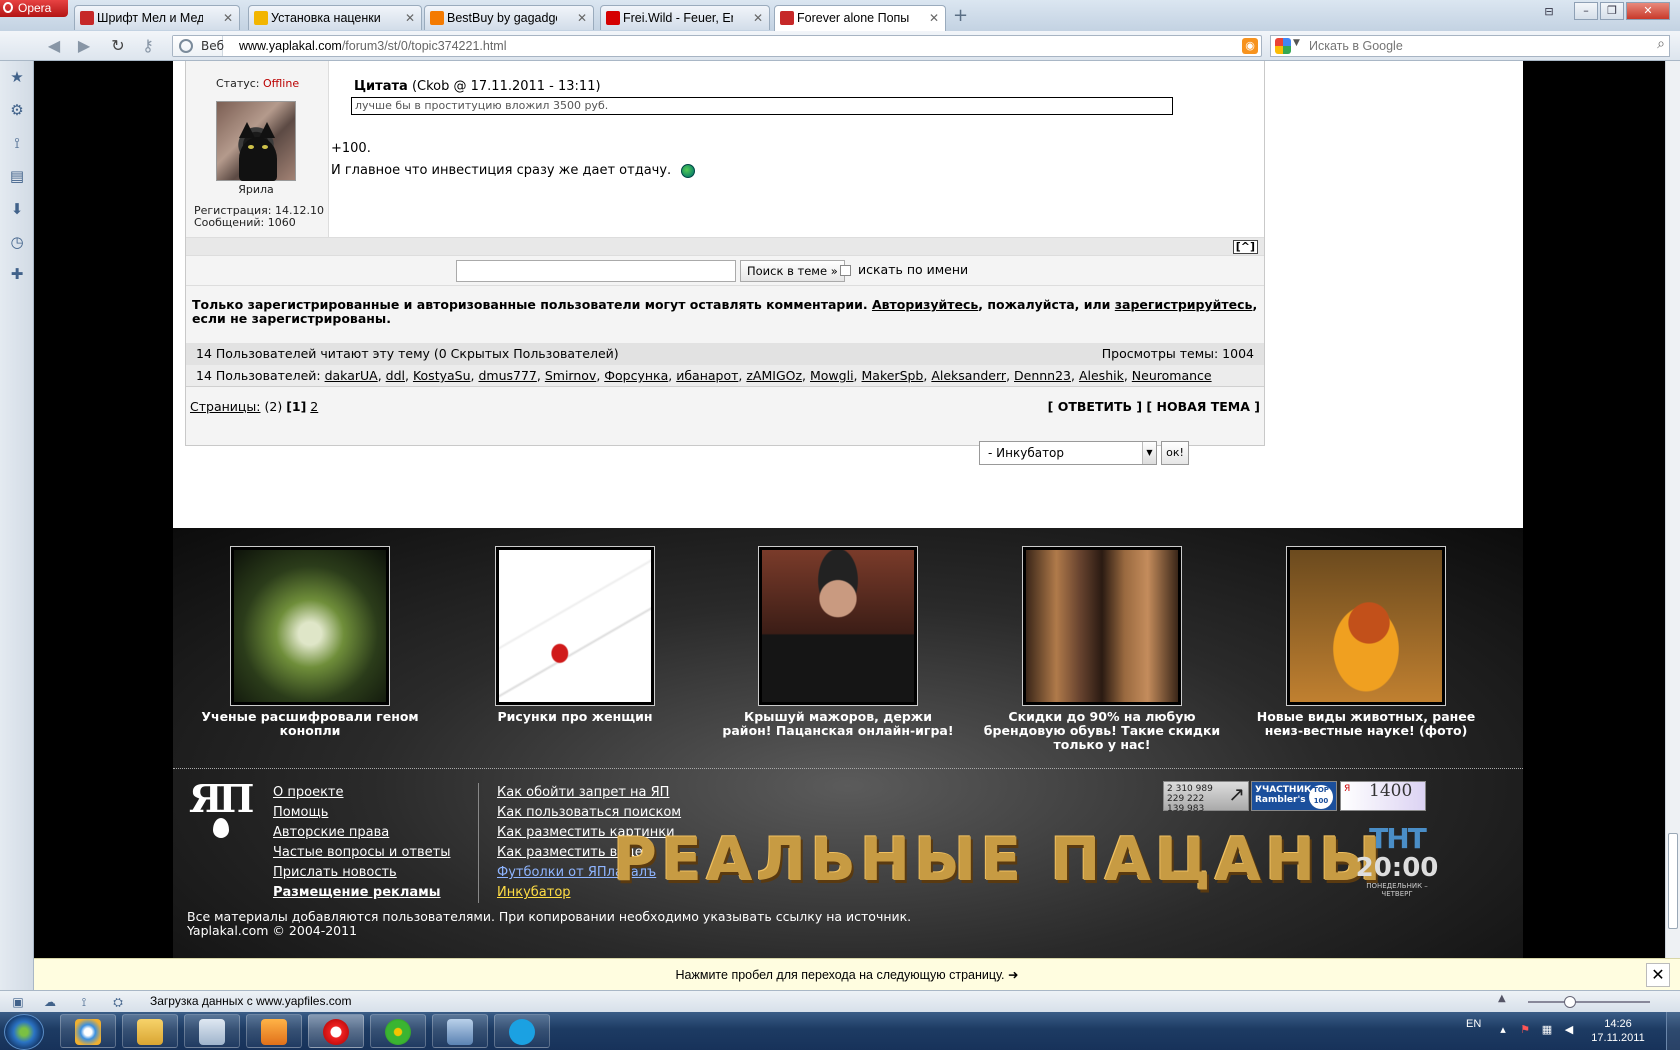  I want to click on unite-share-icon: ⟟, so click(17, 143).